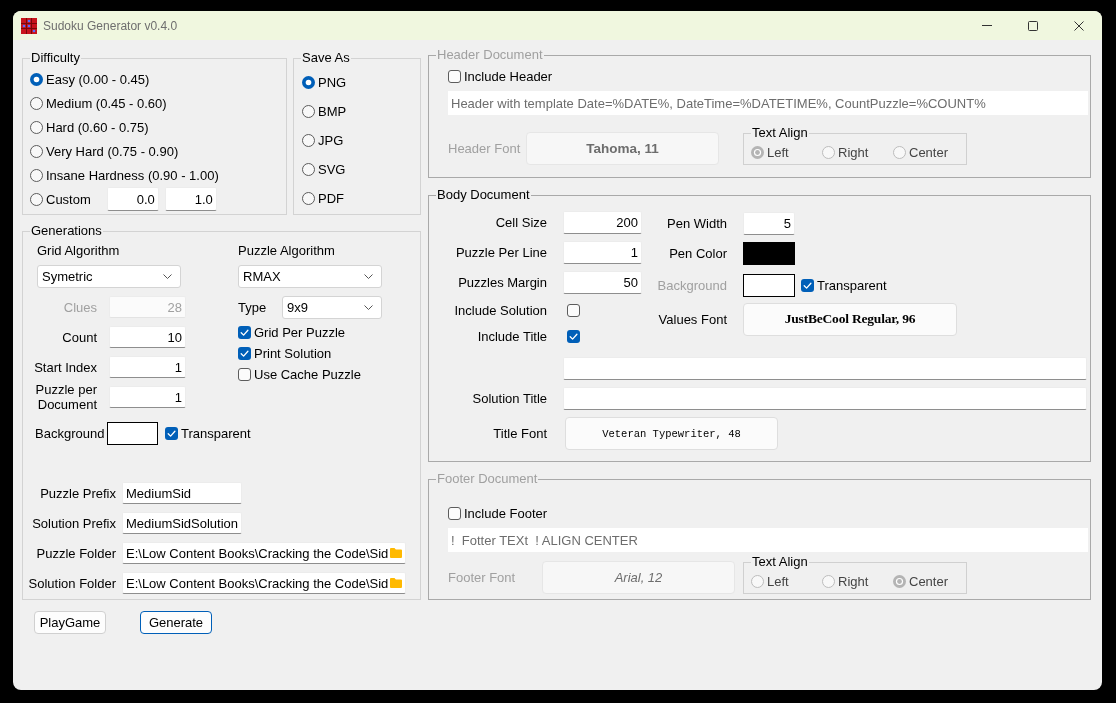 Image resolution: width=1116 pixels, height=703 pixels. I want to click on field-label: Solution Title, so click(509, 398).